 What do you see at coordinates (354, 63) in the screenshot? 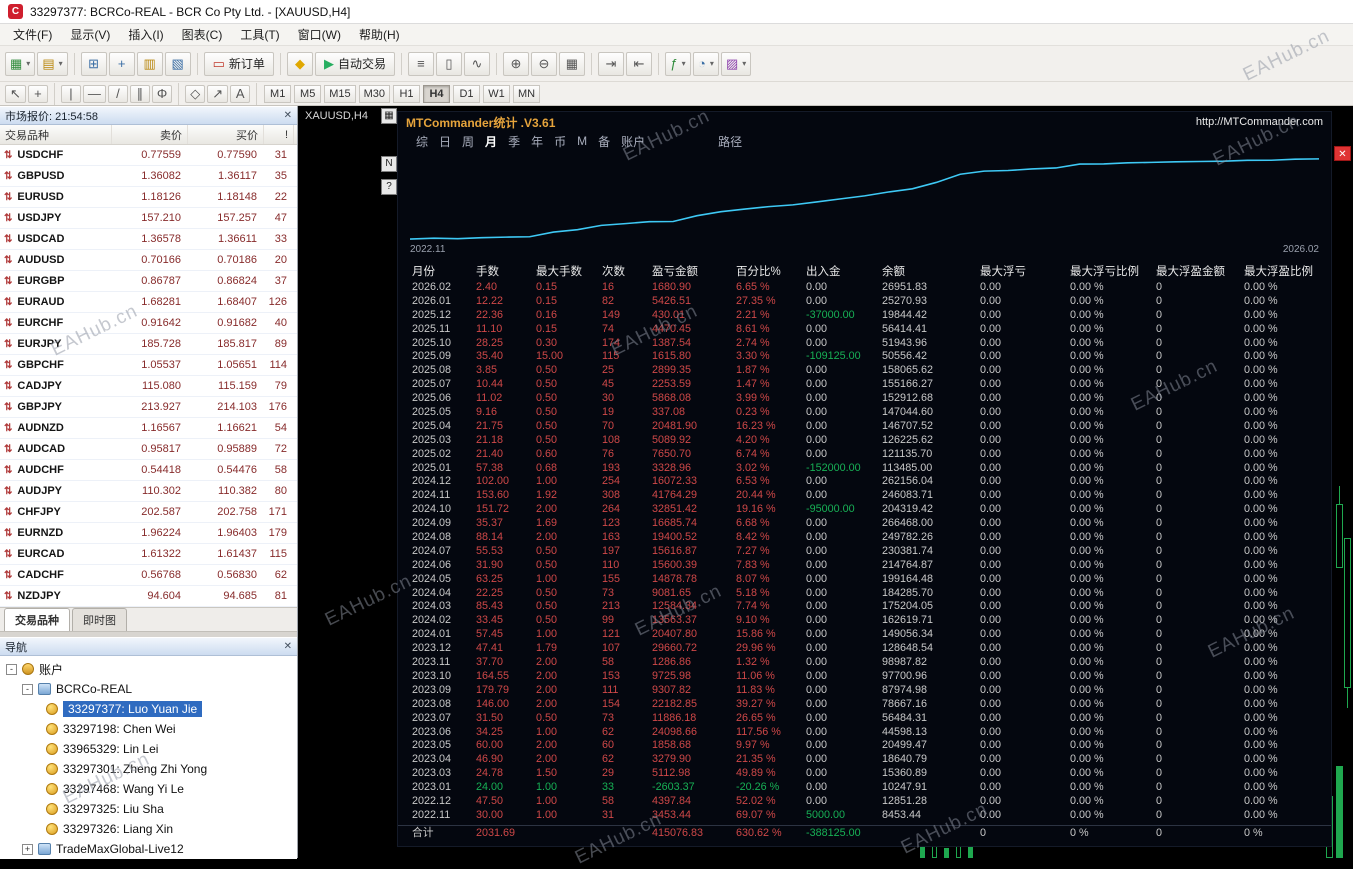
I see `autotrading-button: ▶ 自动交易` at bounding box center [354, 63].